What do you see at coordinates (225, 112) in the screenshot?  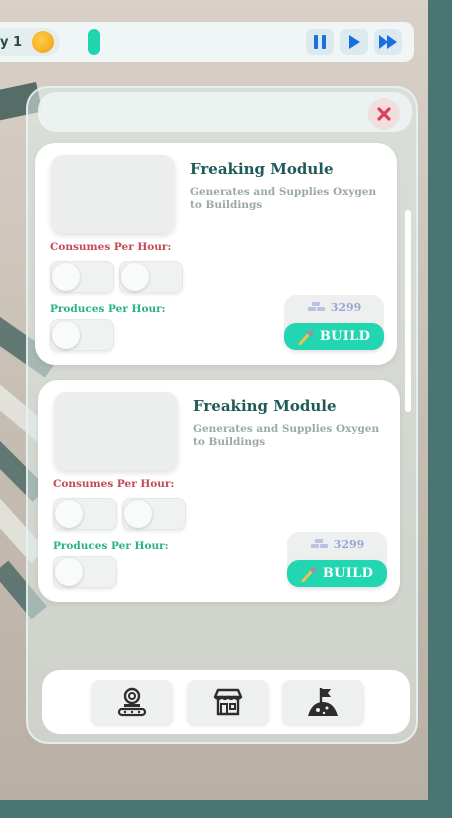 I see `panel-header` at bounding box center [225, 112].